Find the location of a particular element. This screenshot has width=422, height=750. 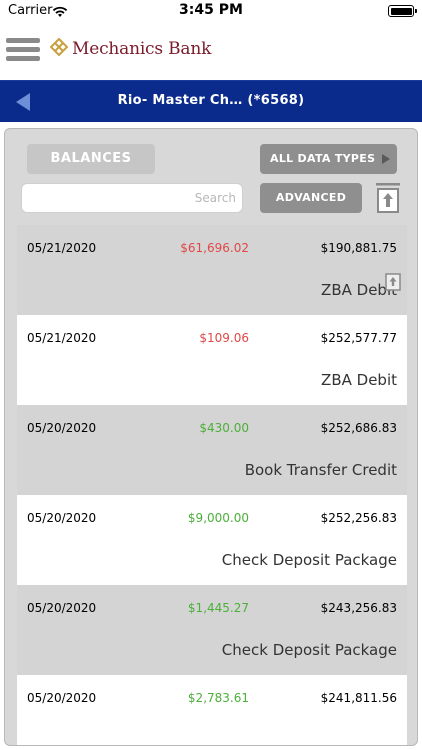

search-input is located at coordinates (132, 198).